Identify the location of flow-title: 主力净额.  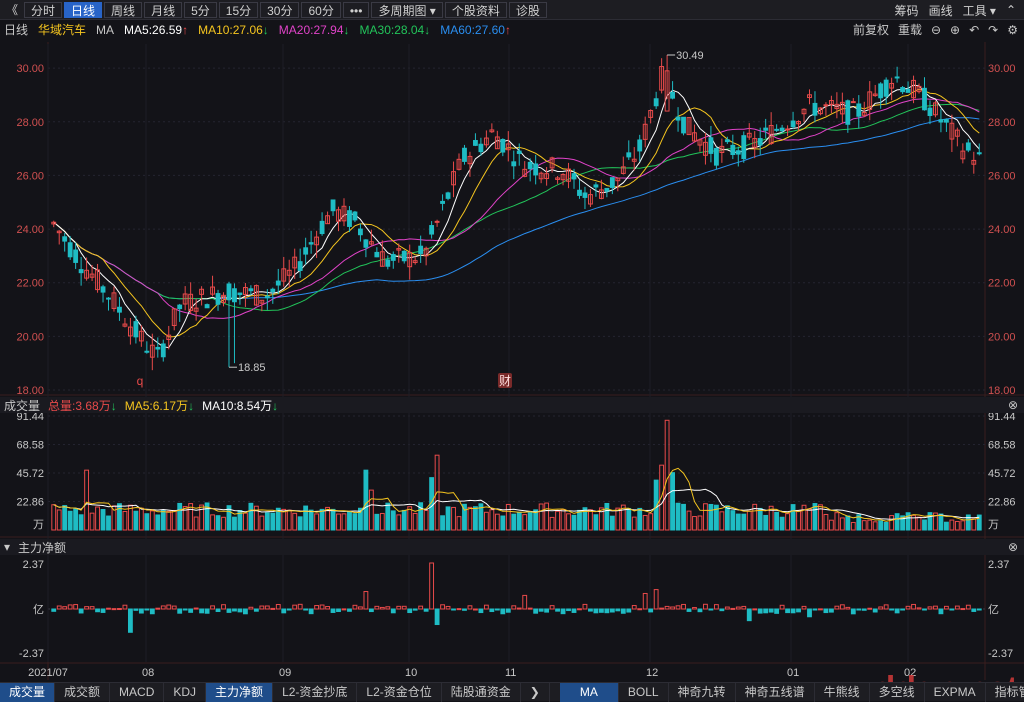
(42, 547).